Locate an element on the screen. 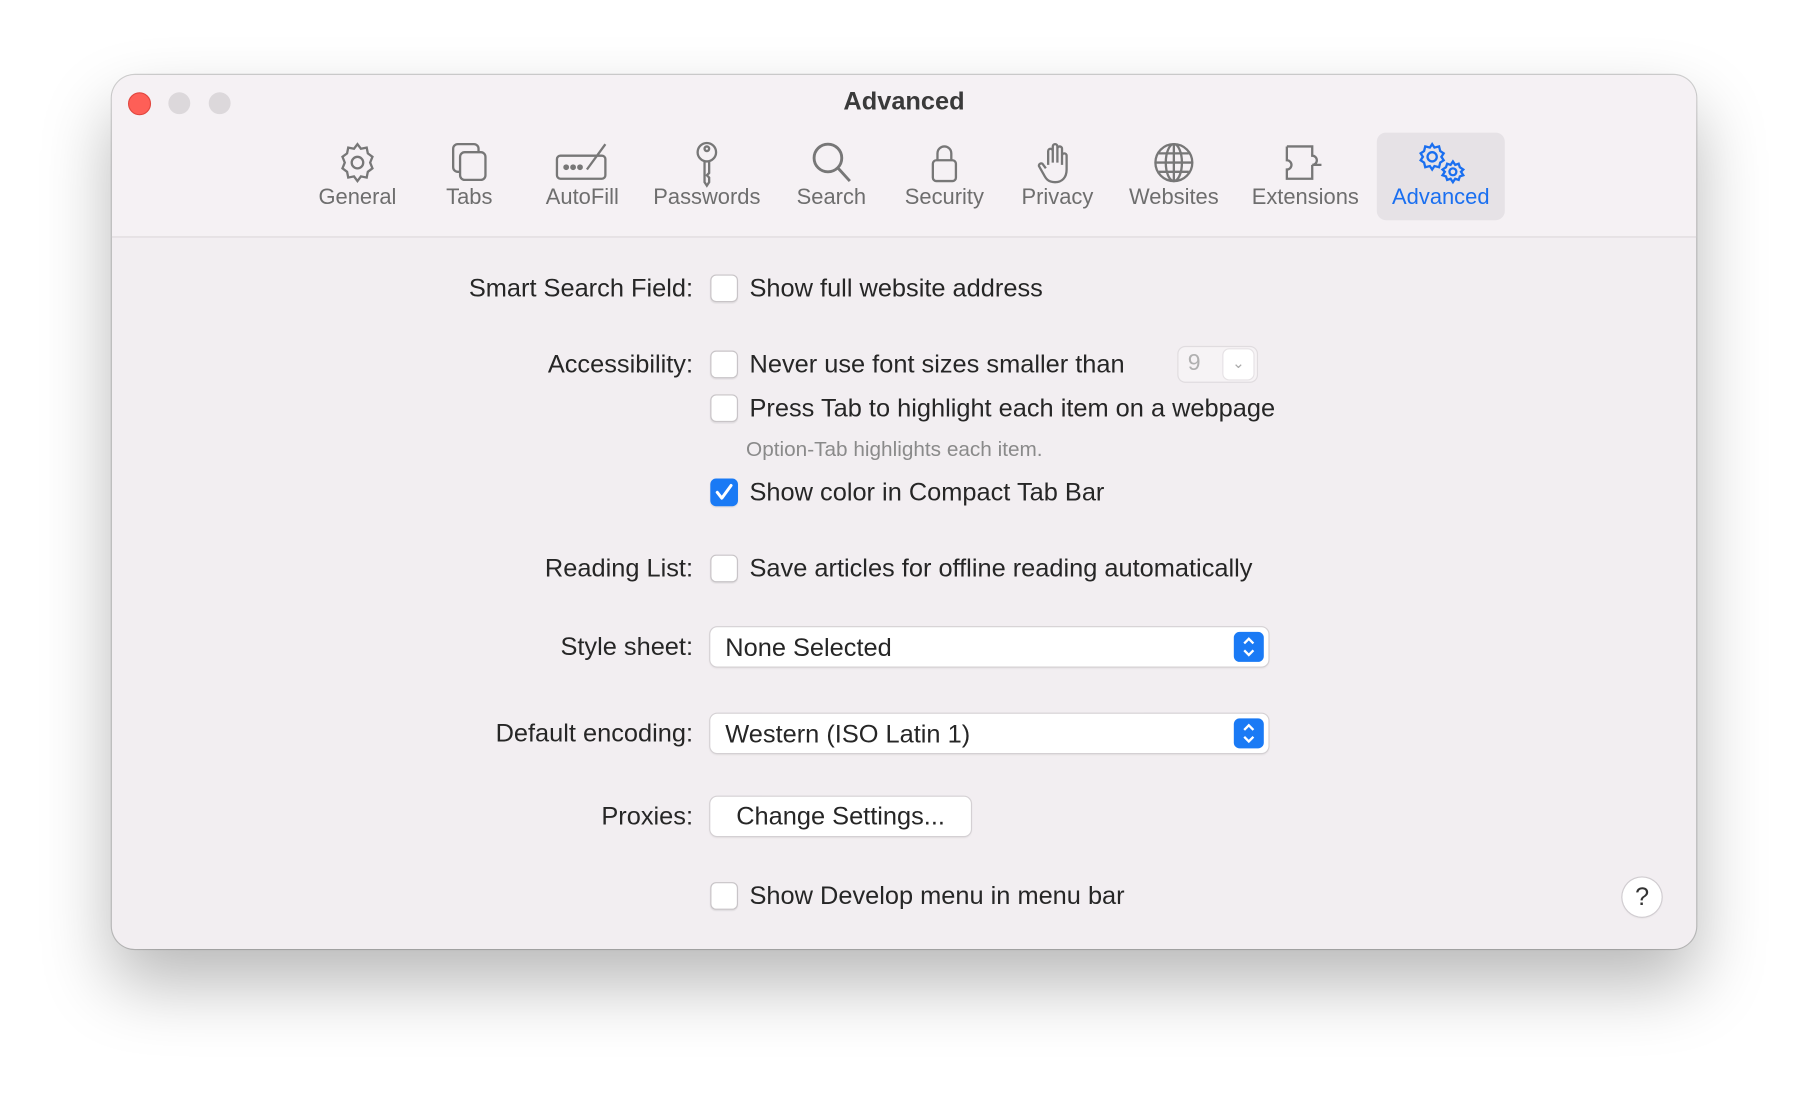 The height and width of the screenshot is (1098, 1808). tab-websites: Websites is located at coordinates (1174, 177).